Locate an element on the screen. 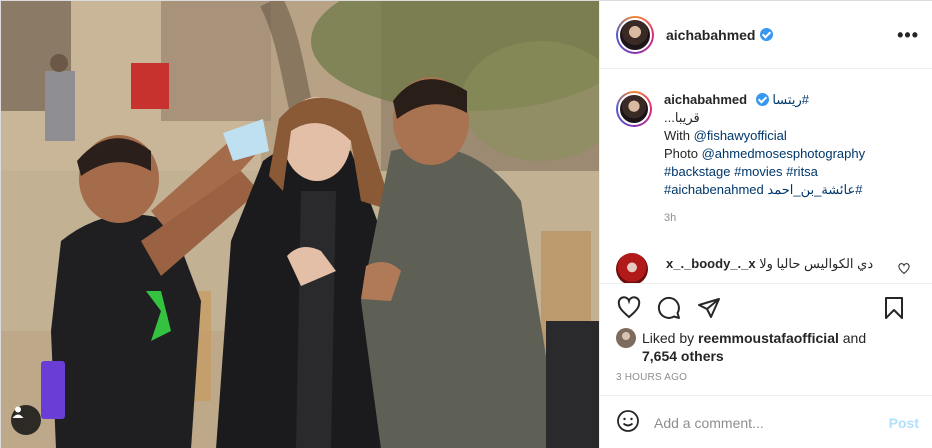 The width and height of the screenshot is (932, 448). photo-label: Photo is located at coordinates (681, 153).